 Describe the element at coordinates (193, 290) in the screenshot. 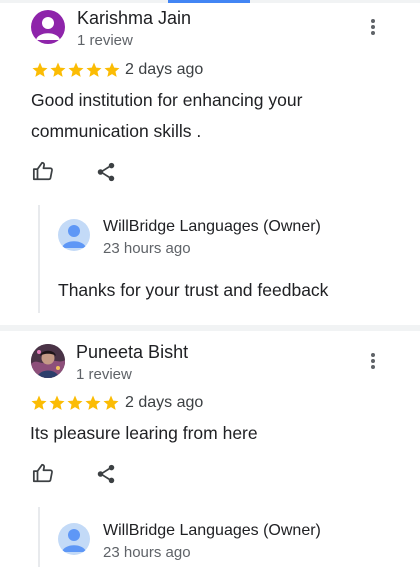

I see `owner-reply-text: Thanks for your trust and feedback` at that location.